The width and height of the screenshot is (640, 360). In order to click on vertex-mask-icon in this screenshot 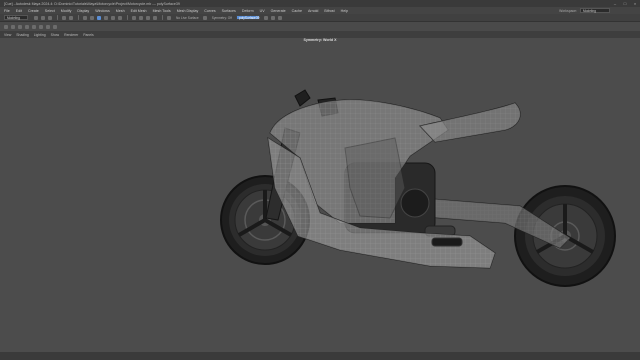, I will do `click(106, 17)`.